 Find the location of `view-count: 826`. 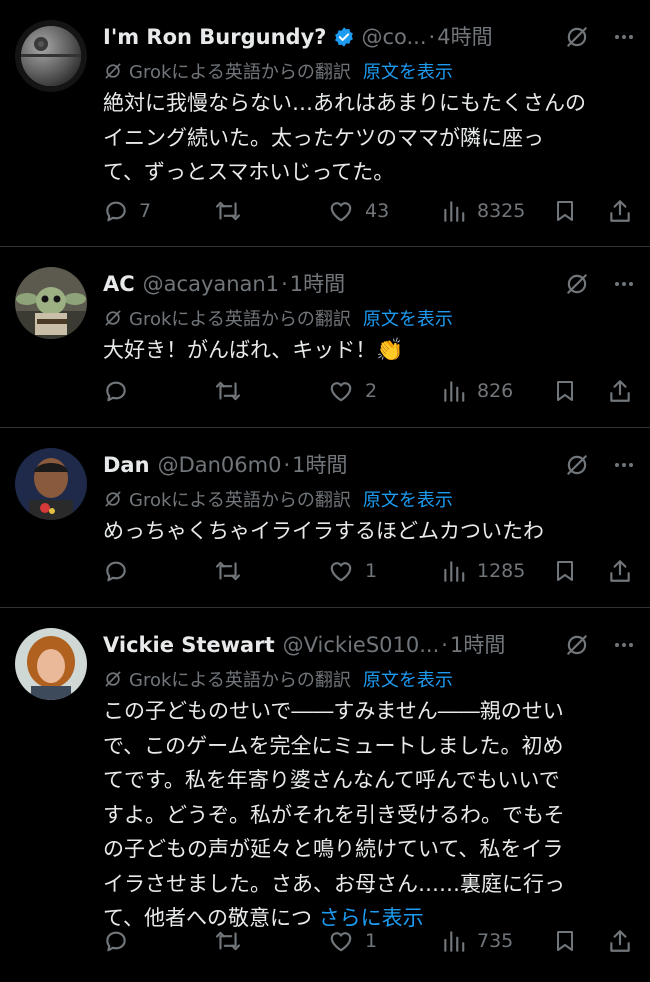

view-count: 826 is located at coordinates (495, 391).